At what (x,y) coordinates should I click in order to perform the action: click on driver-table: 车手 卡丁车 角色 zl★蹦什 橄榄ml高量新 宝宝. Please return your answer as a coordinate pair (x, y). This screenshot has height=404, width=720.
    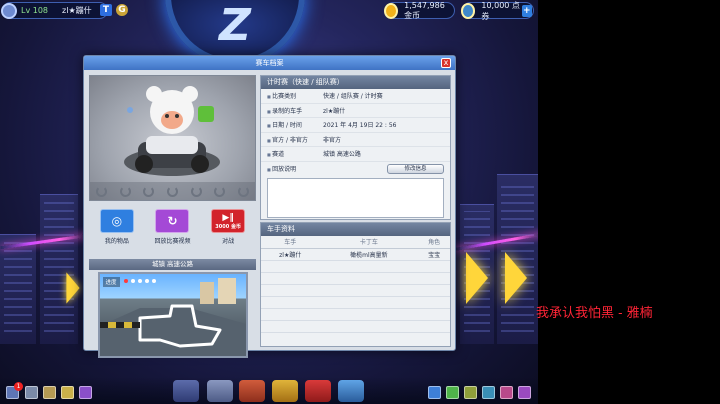
    Looking at the image, I should click on (355, 284).